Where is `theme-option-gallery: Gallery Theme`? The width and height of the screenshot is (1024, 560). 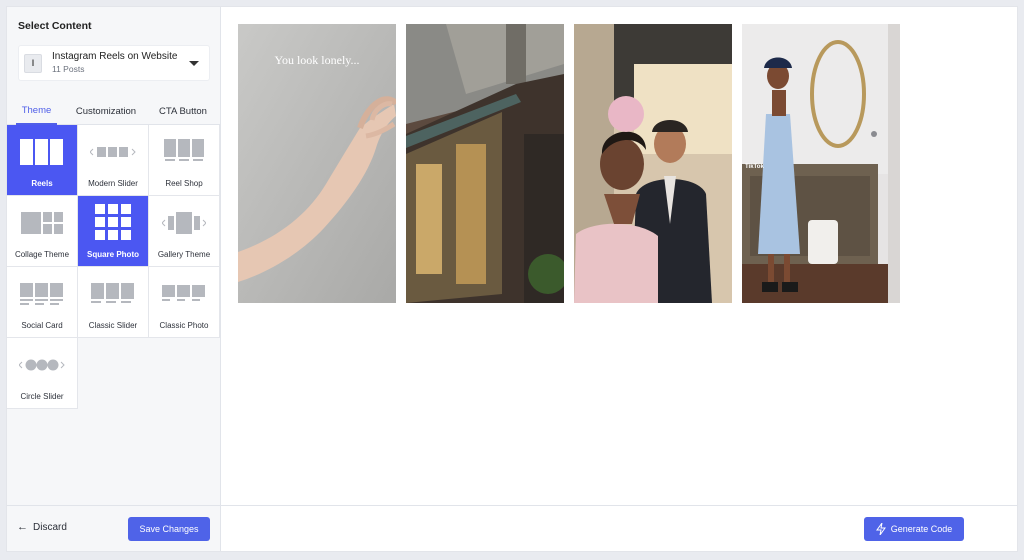
theme-option-gallery: Gallery Theme is located at coordinates (184, 231).